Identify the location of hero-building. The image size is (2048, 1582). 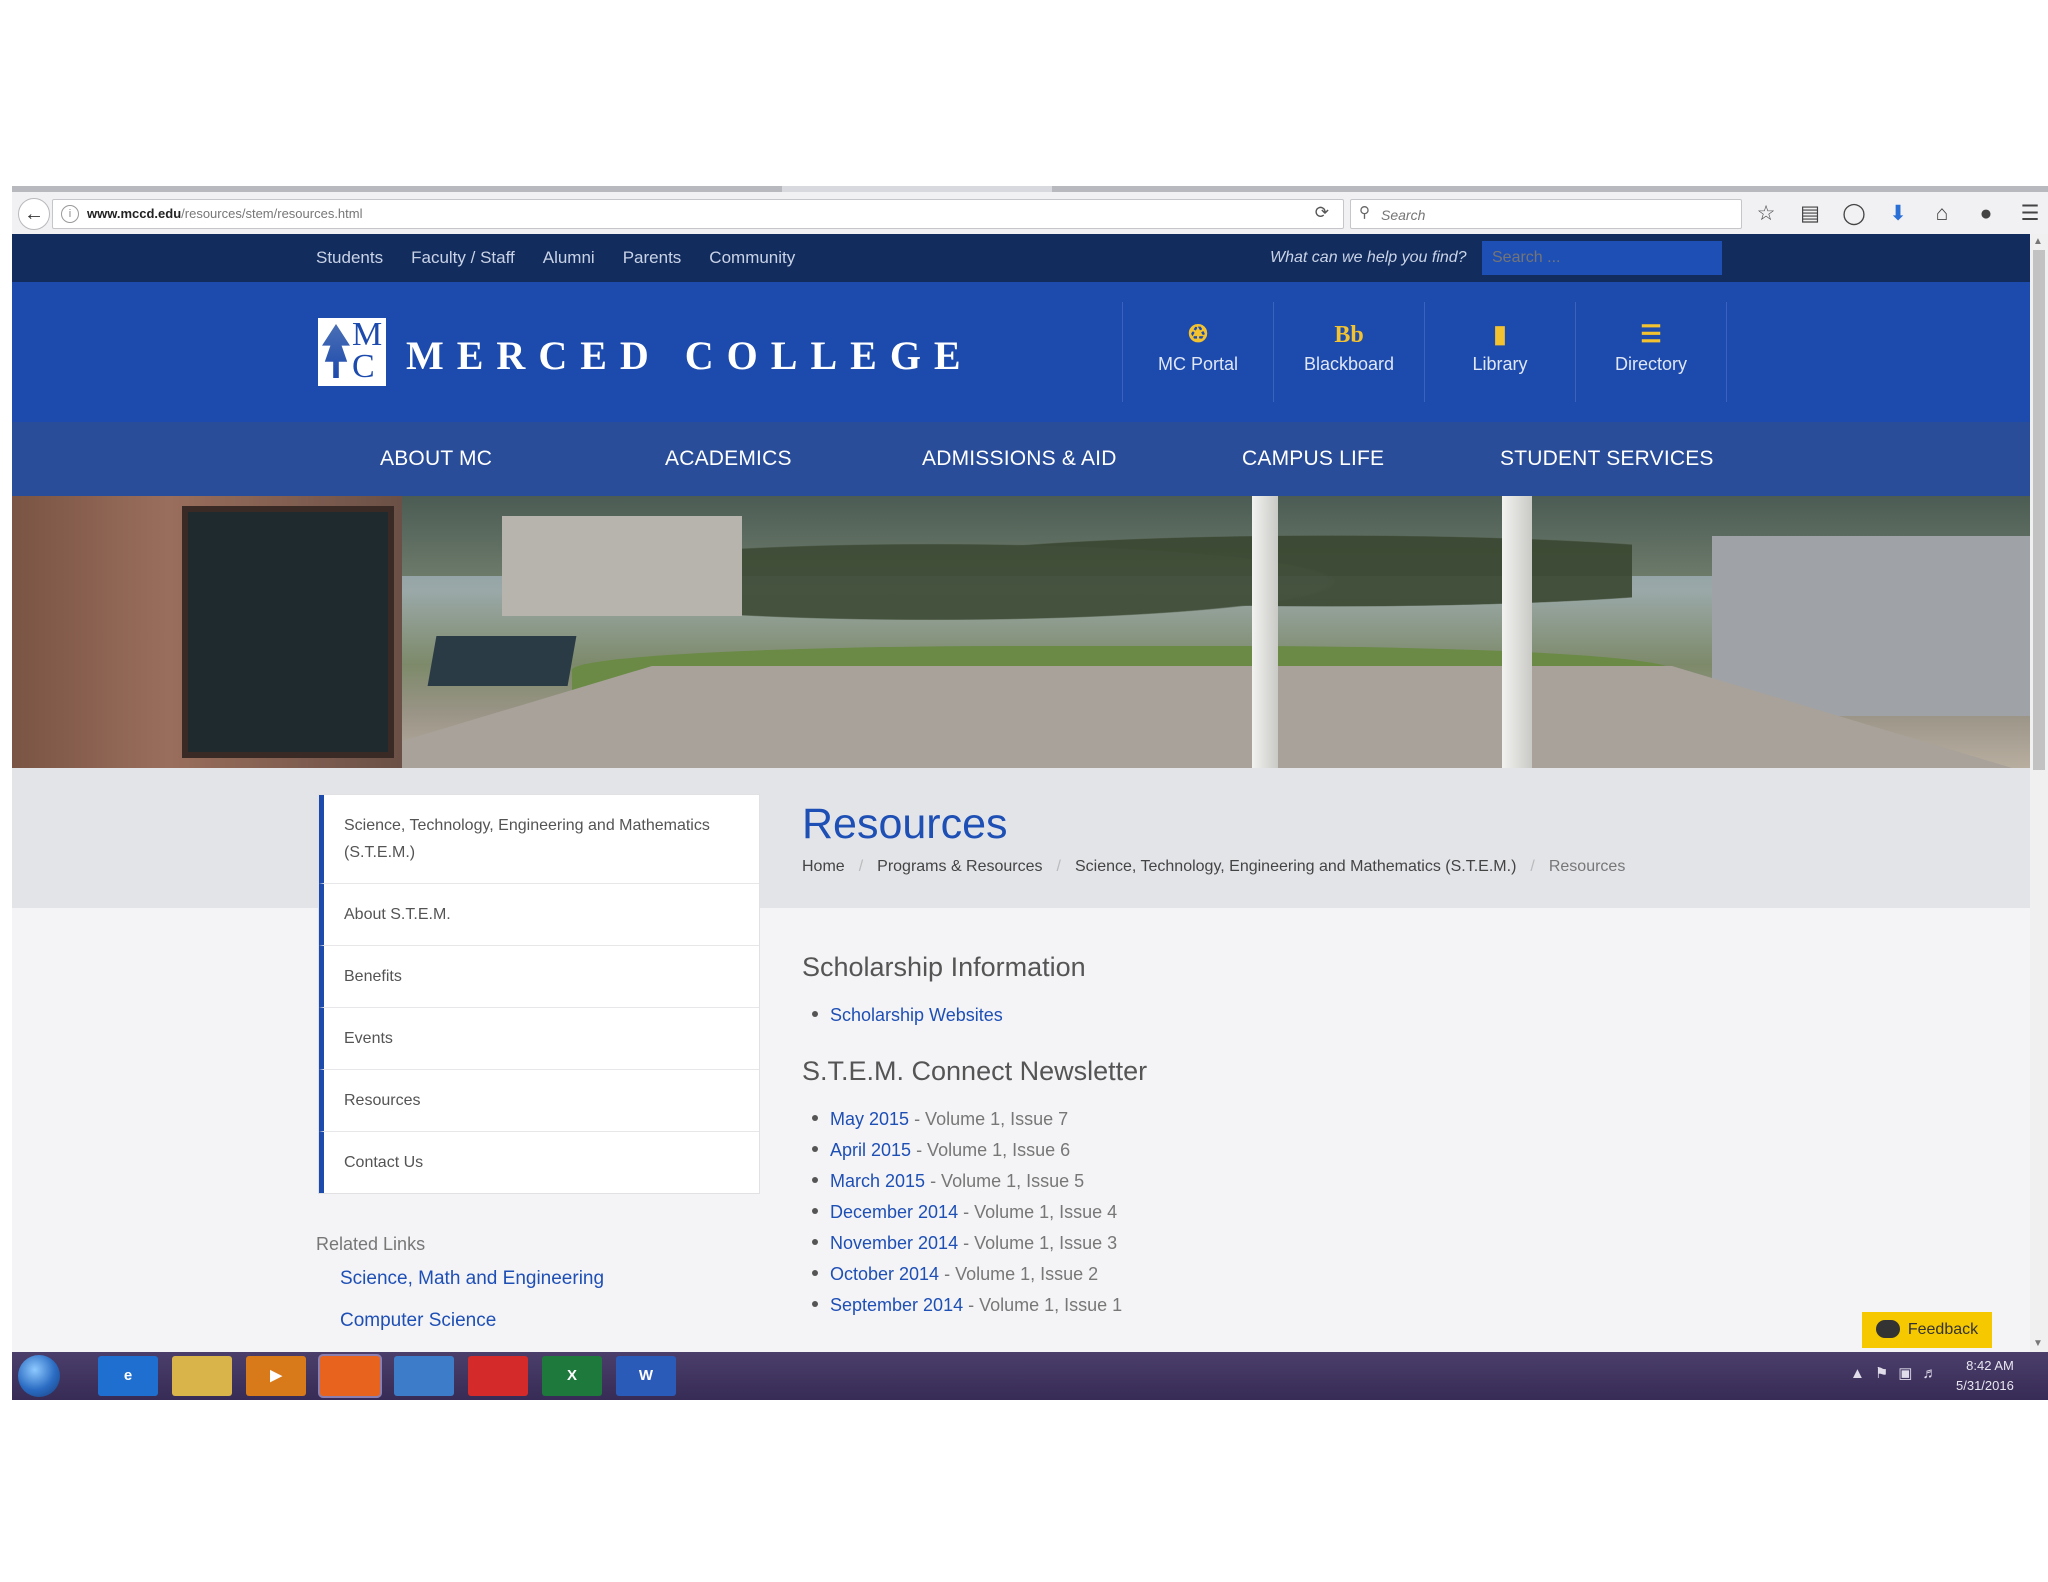
(207, 632).